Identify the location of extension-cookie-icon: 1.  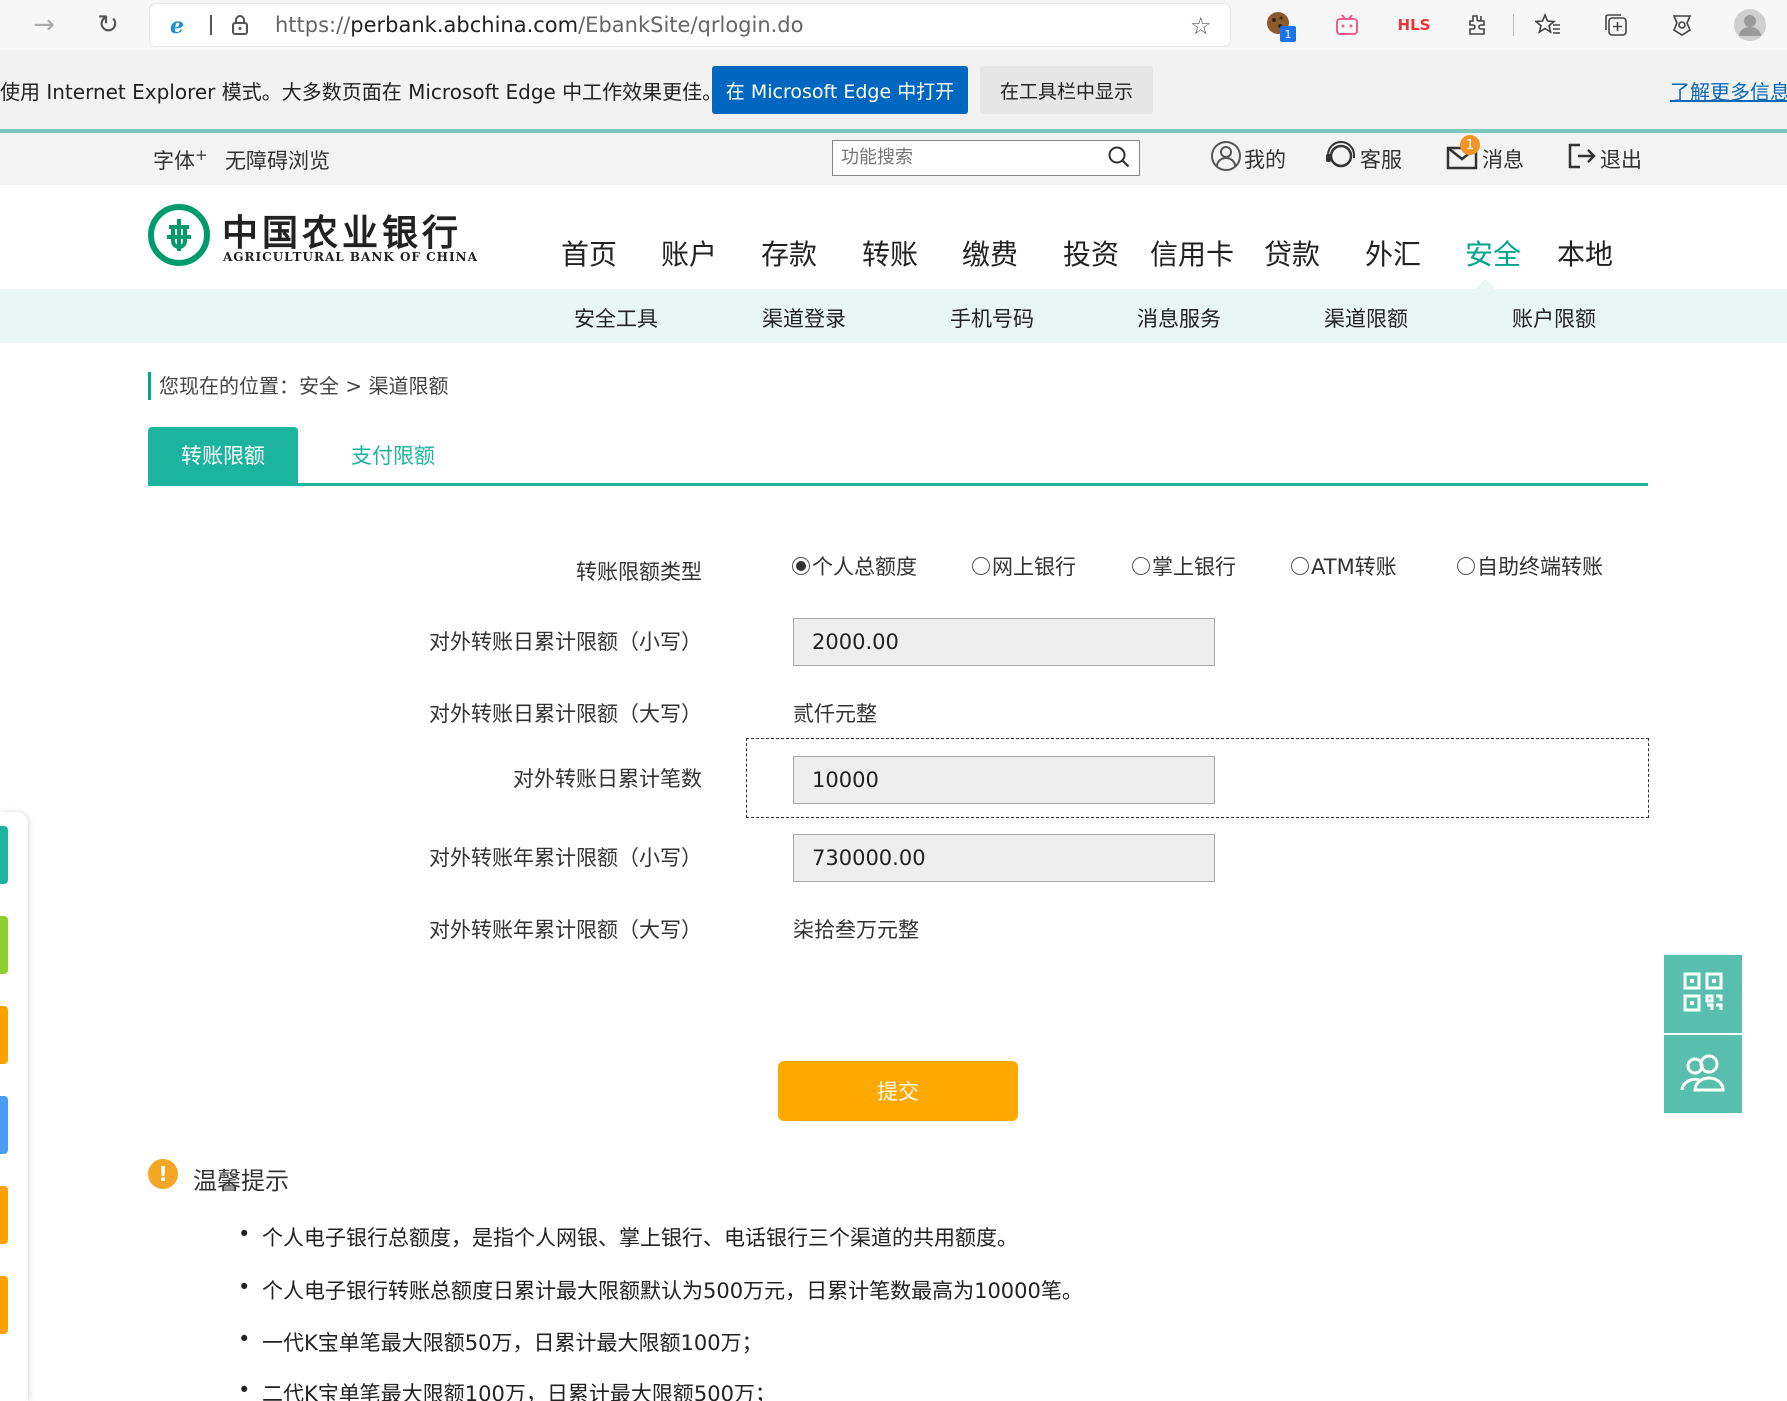
(1280, 25).